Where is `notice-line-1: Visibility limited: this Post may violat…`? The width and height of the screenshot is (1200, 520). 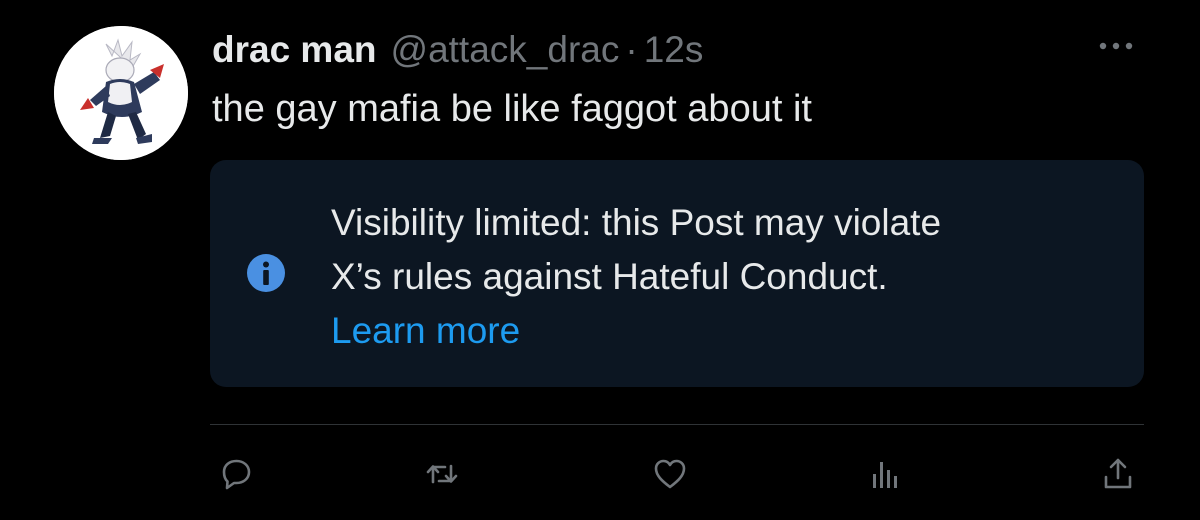
notice-line-1: Visibility limited: this Post may violat… is located at coordinates (636, 222).